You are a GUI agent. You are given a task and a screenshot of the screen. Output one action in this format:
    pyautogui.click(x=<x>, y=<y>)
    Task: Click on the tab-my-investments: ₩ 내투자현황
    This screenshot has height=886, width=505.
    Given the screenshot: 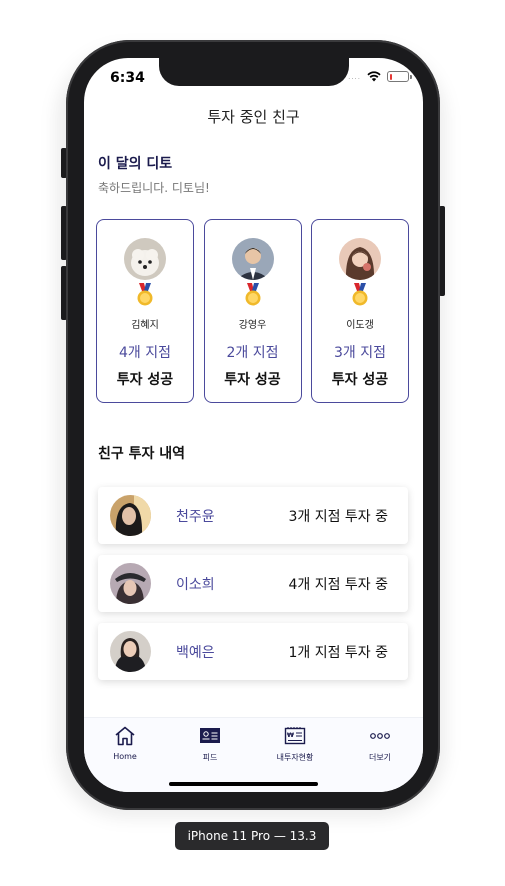 What is the action you would take?
    pyautogui.click(x=295, y=744)
    